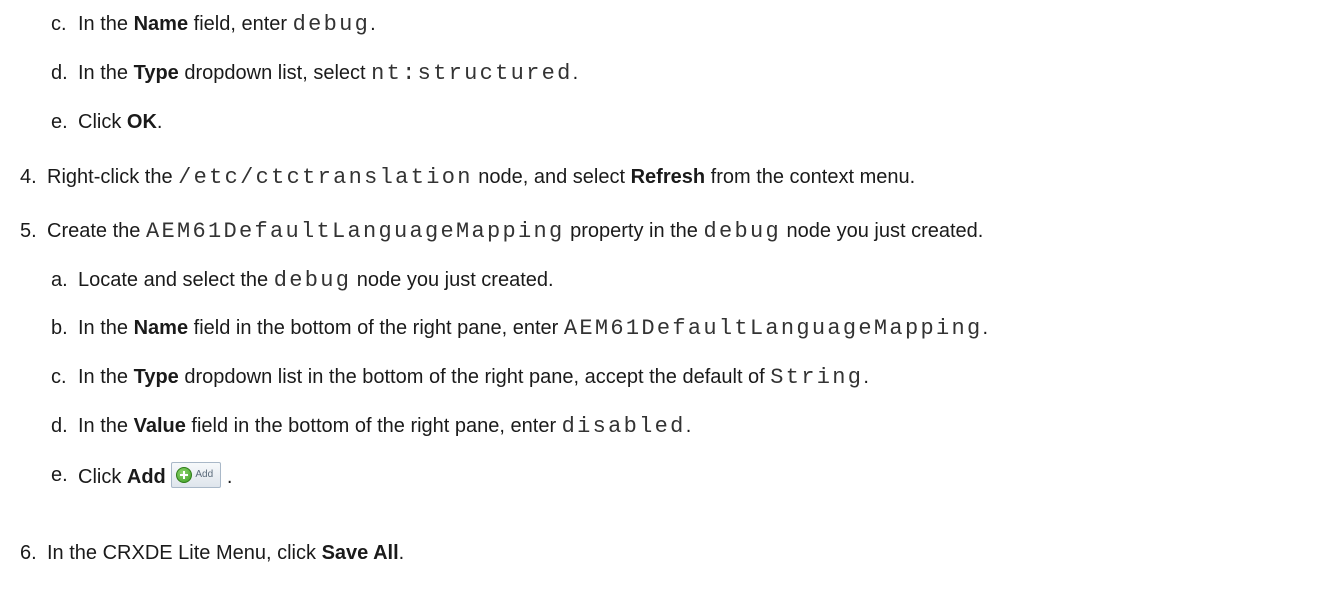  I want to click on add-button-image: Add, so click(196, 475).